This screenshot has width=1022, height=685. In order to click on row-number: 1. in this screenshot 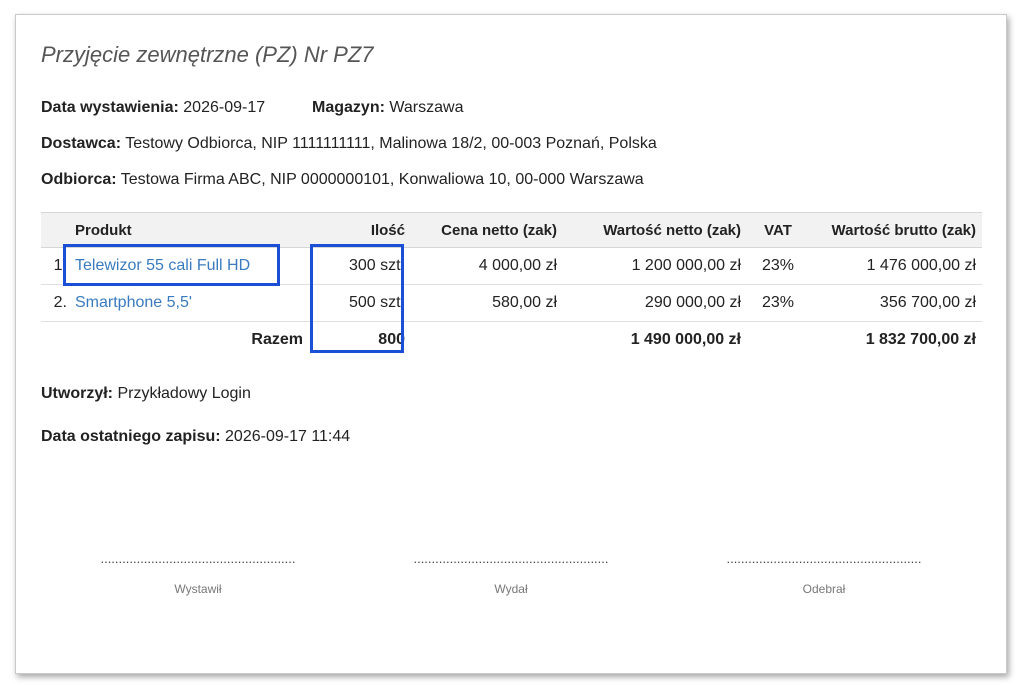, I will do `click(55, 266)`.